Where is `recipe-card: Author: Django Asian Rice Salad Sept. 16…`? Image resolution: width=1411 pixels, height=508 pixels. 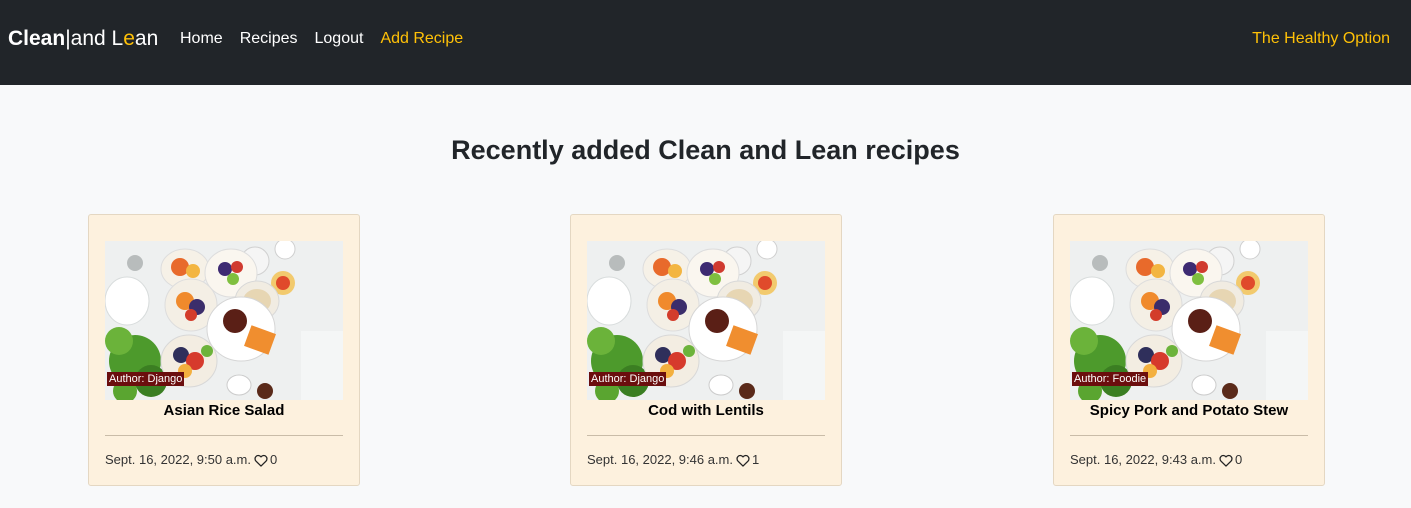
recipe-card: Author: Django Asian Rice Salad Sept. 16… is located at coordinates (224, 350).